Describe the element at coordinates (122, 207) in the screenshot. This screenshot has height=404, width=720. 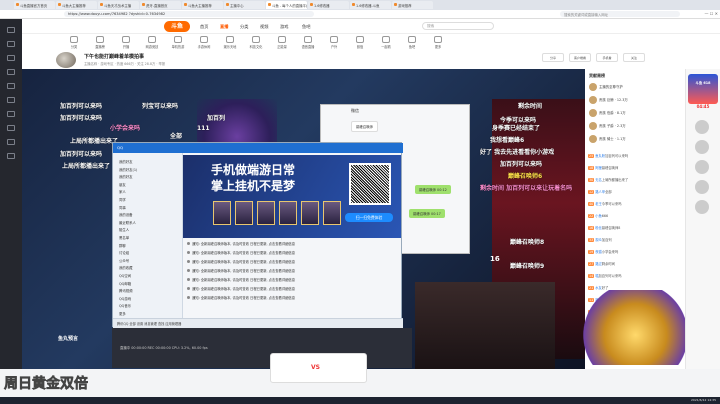
I see `qq-tree-item: 同事` at that location.